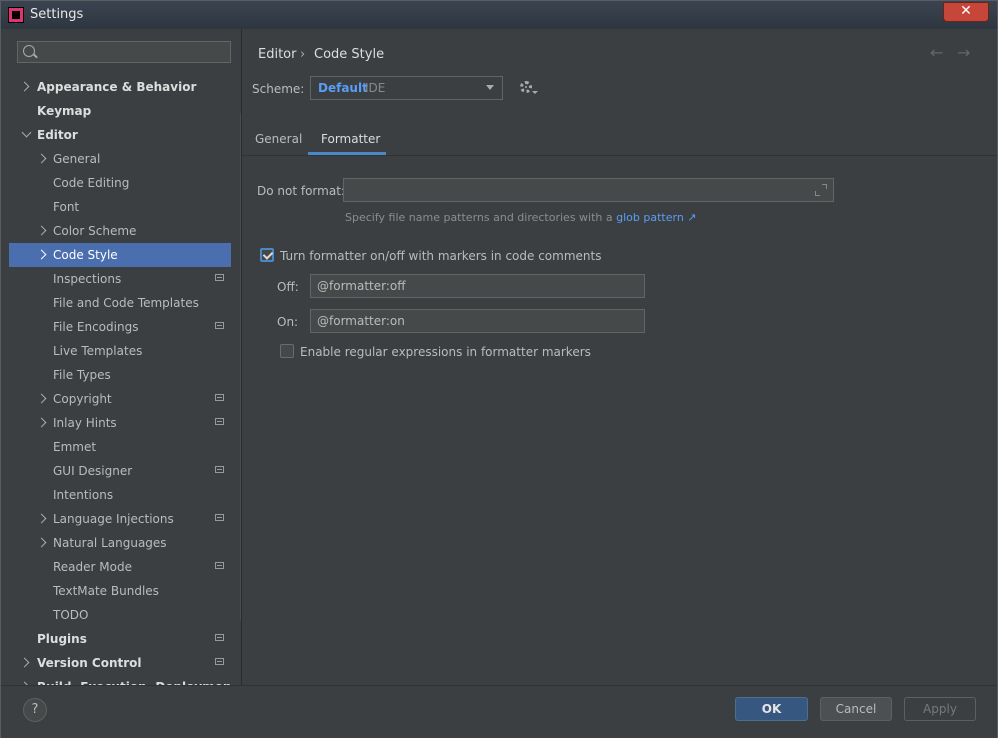 The height and width of the screenshot is (738, 998). What do you see at coordinates (57, 14) in the screenshot?
I see `window-title: Settings` at bounding box center [57, 14].